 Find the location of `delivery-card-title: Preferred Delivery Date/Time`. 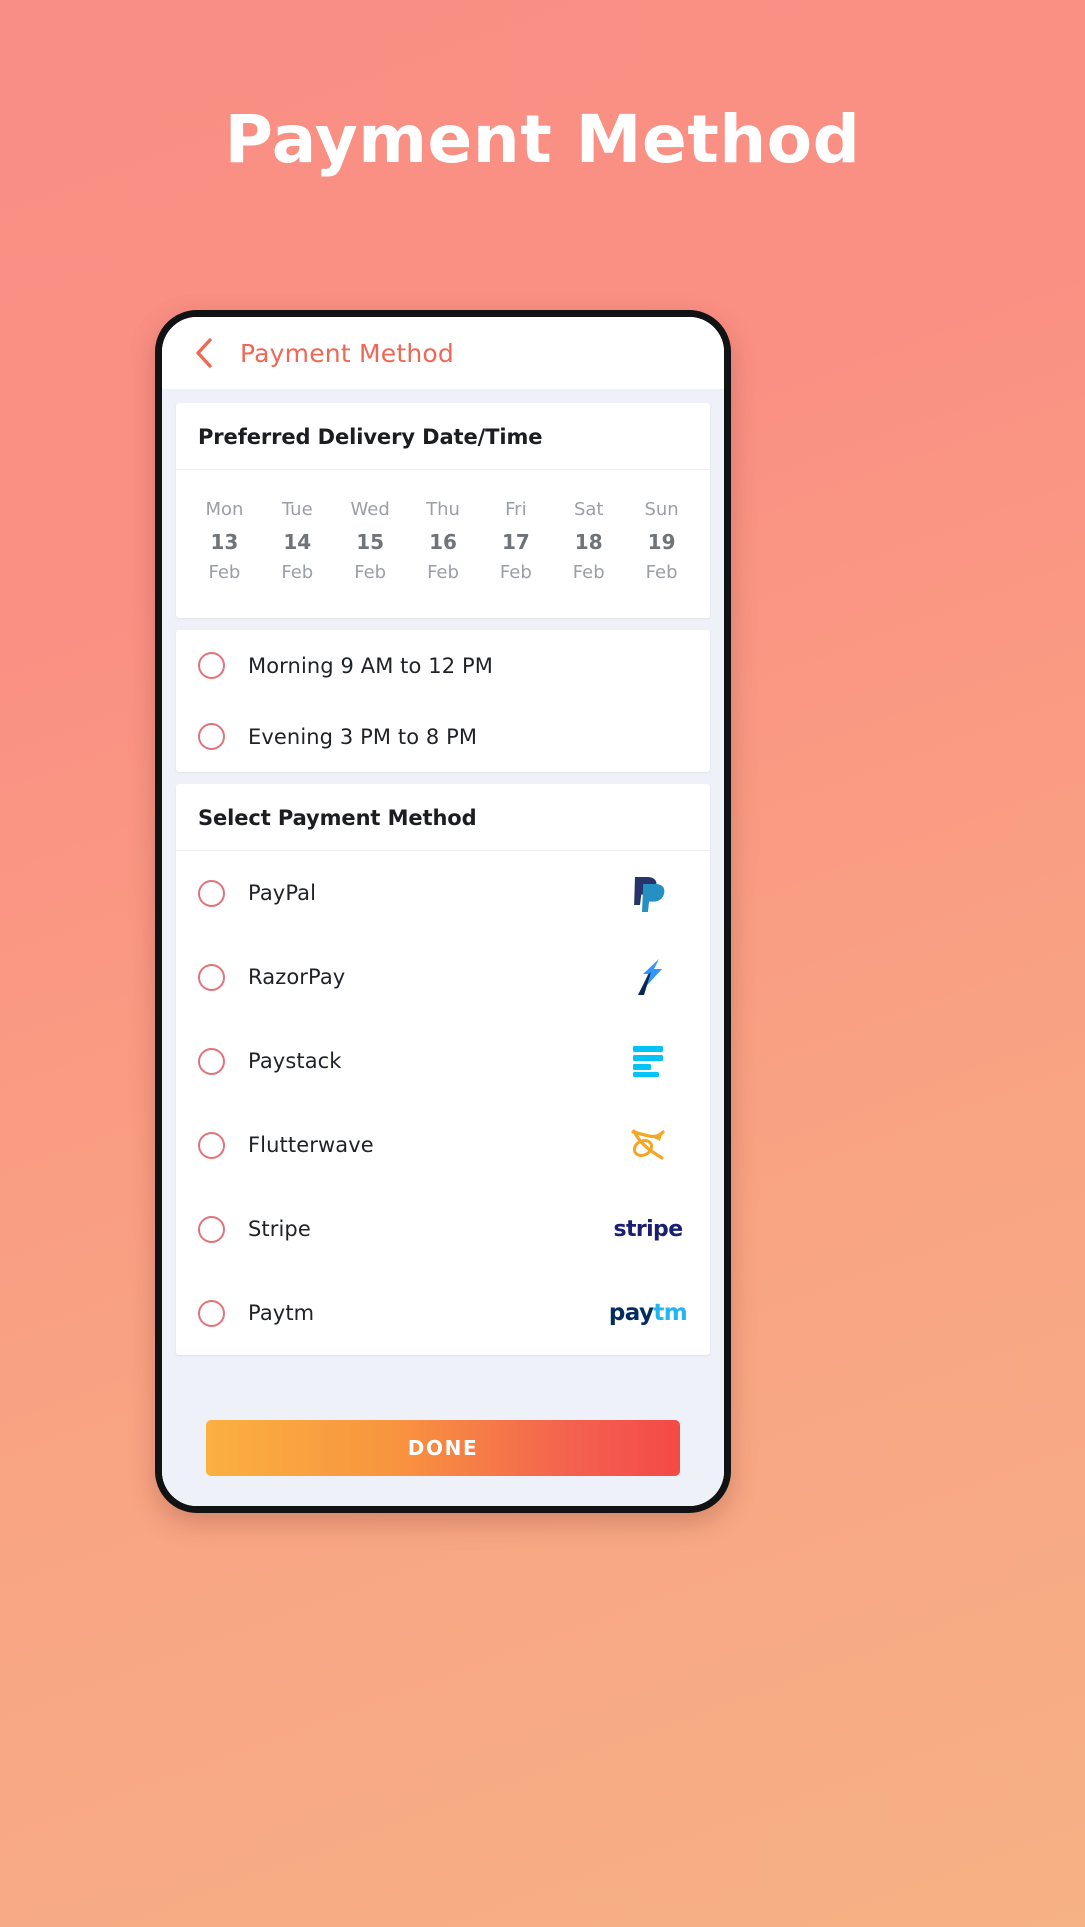

delivery-card-title: Preferred Delivery Date/Time is located at coordinates (443, 436).